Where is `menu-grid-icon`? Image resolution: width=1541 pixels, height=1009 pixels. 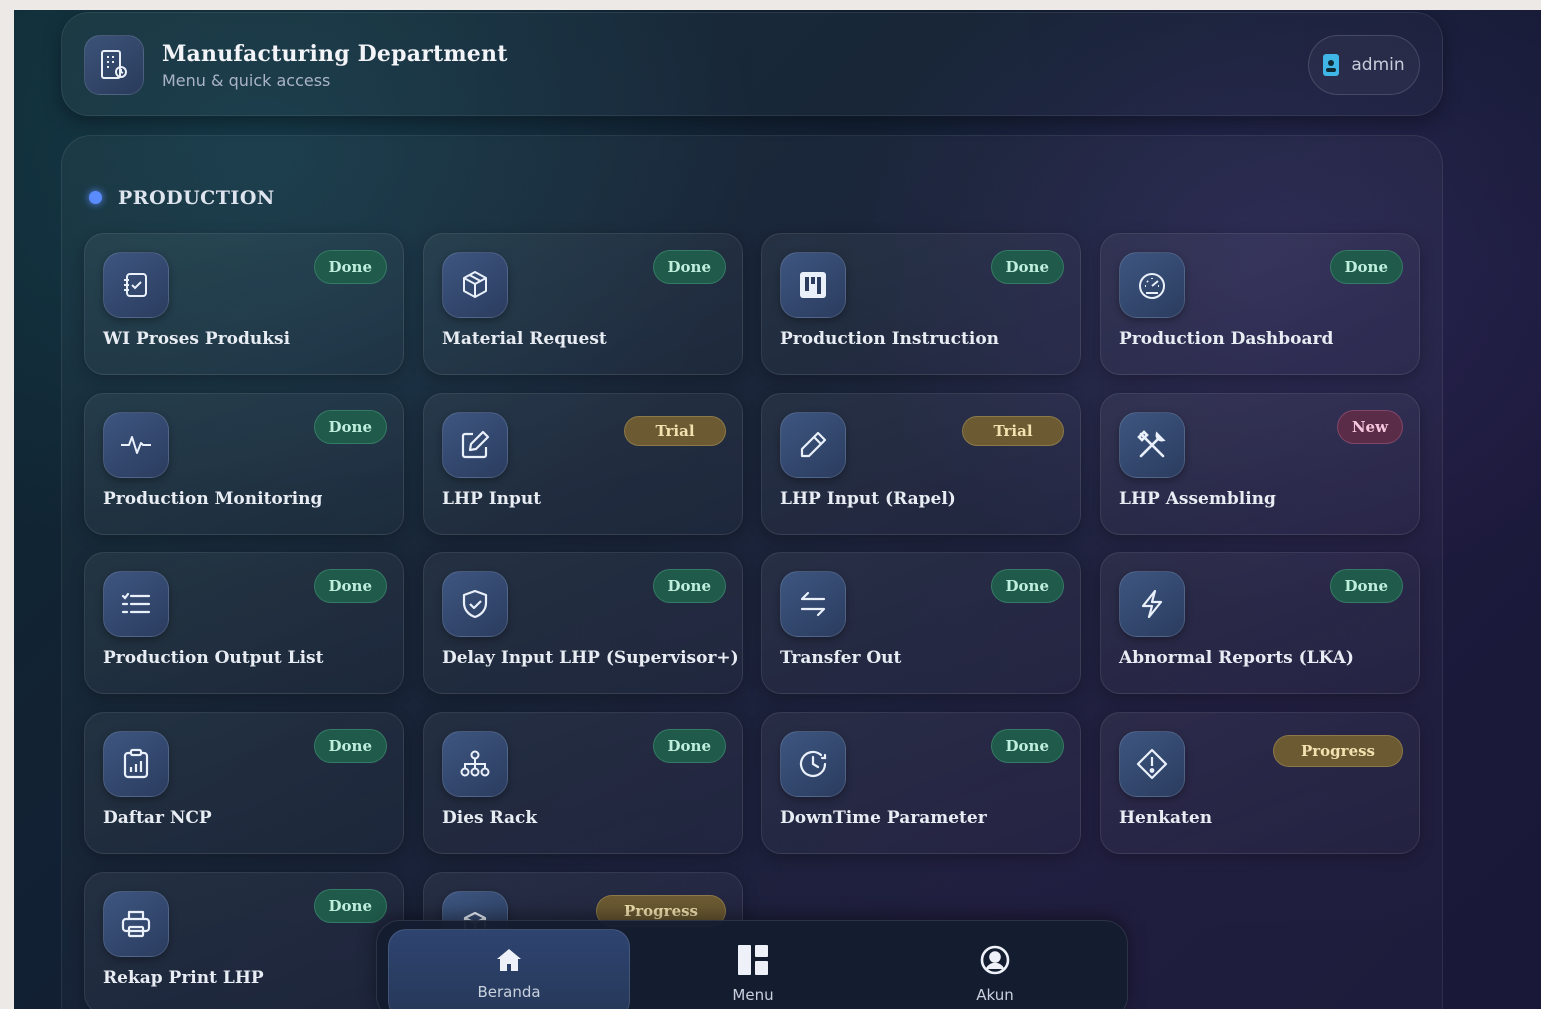
menu-grid-icon is located at coordinates (753, 960).